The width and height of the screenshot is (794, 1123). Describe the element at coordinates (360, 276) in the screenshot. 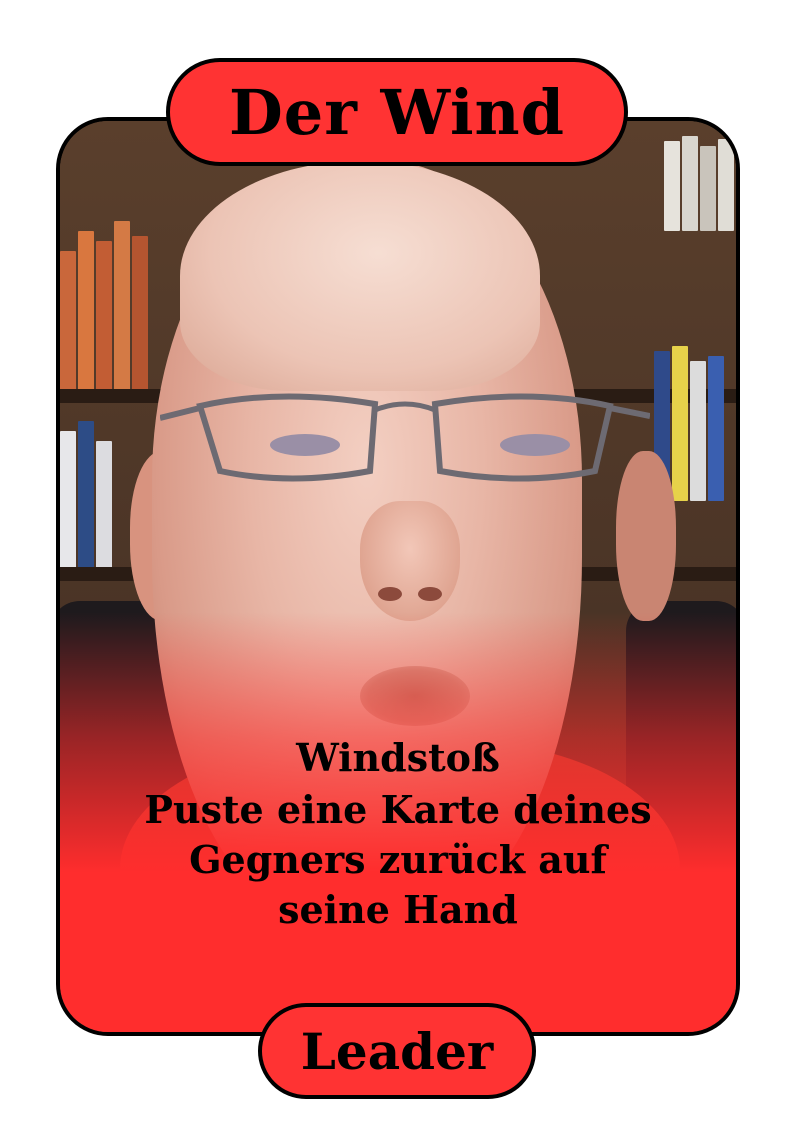

I see `forehead` at that location.